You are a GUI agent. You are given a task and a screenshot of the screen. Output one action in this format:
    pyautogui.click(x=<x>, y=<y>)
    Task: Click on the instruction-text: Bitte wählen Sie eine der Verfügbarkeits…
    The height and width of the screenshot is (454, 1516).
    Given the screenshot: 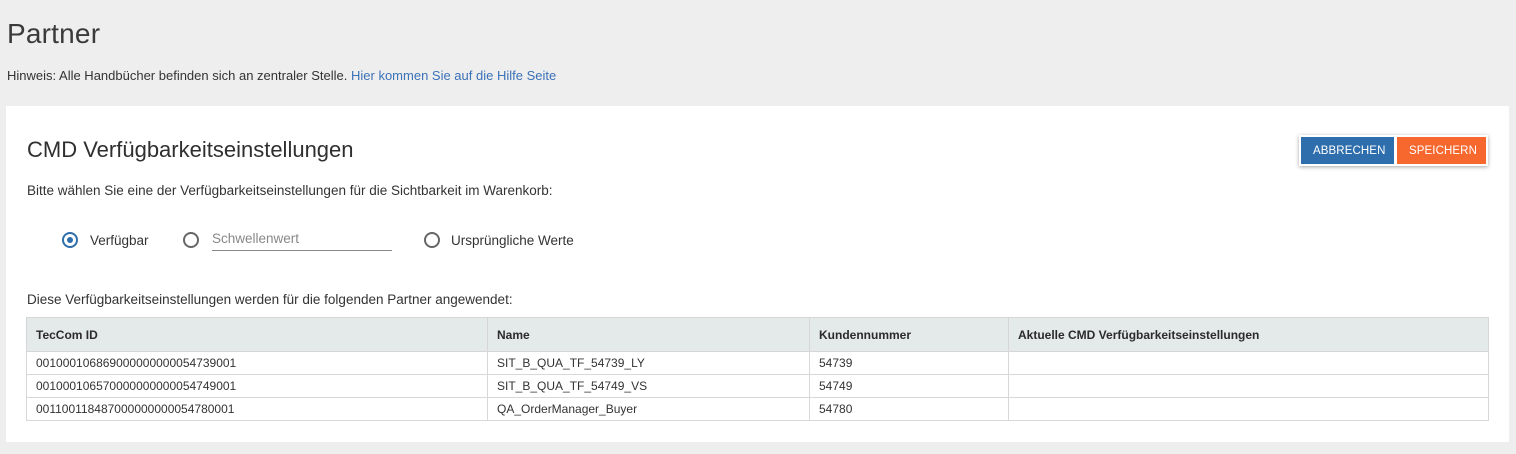 What is the action you would take?
    pyautogui.click(x=290, y=190)
    